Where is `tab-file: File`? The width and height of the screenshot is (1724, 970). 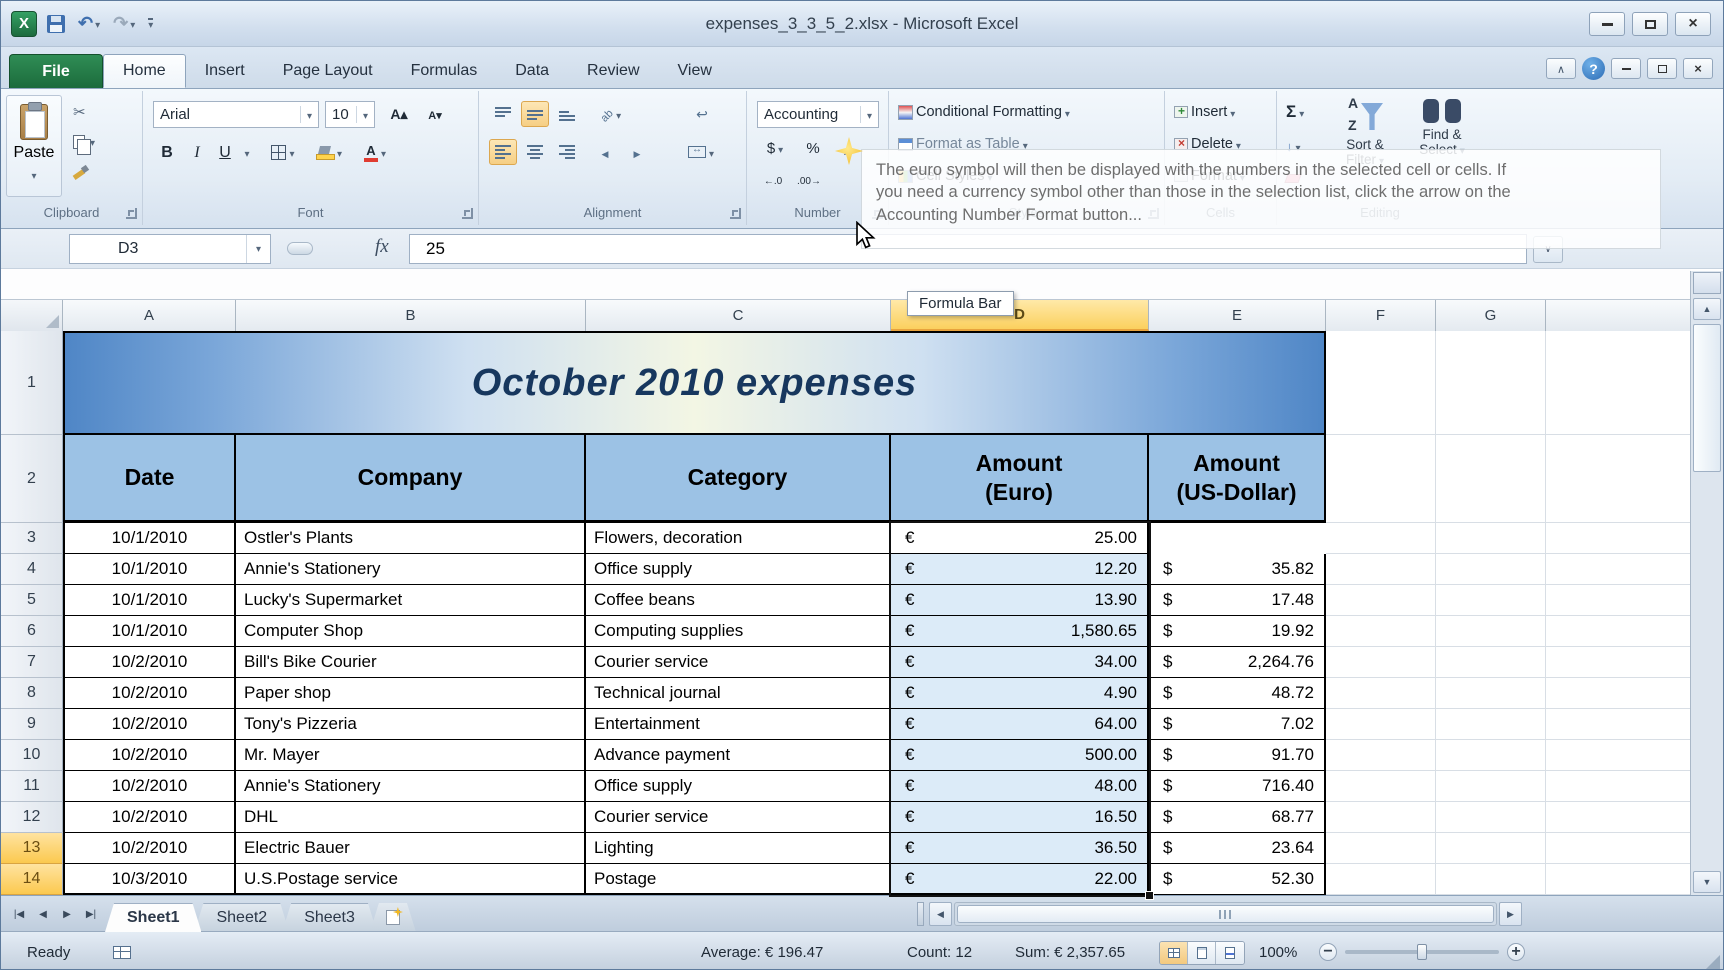 tab-file: File is located at coordinates (56, 71).